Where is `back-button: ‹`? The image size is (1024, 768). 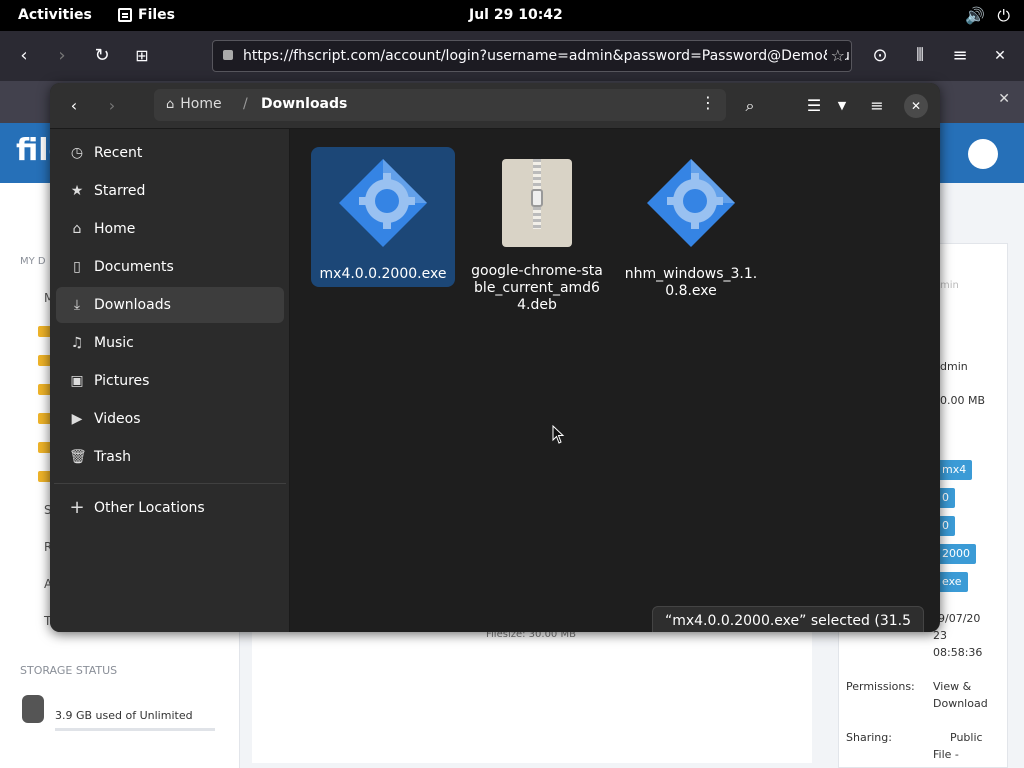 back-button: ‹ is located at coordinates (74, 106).